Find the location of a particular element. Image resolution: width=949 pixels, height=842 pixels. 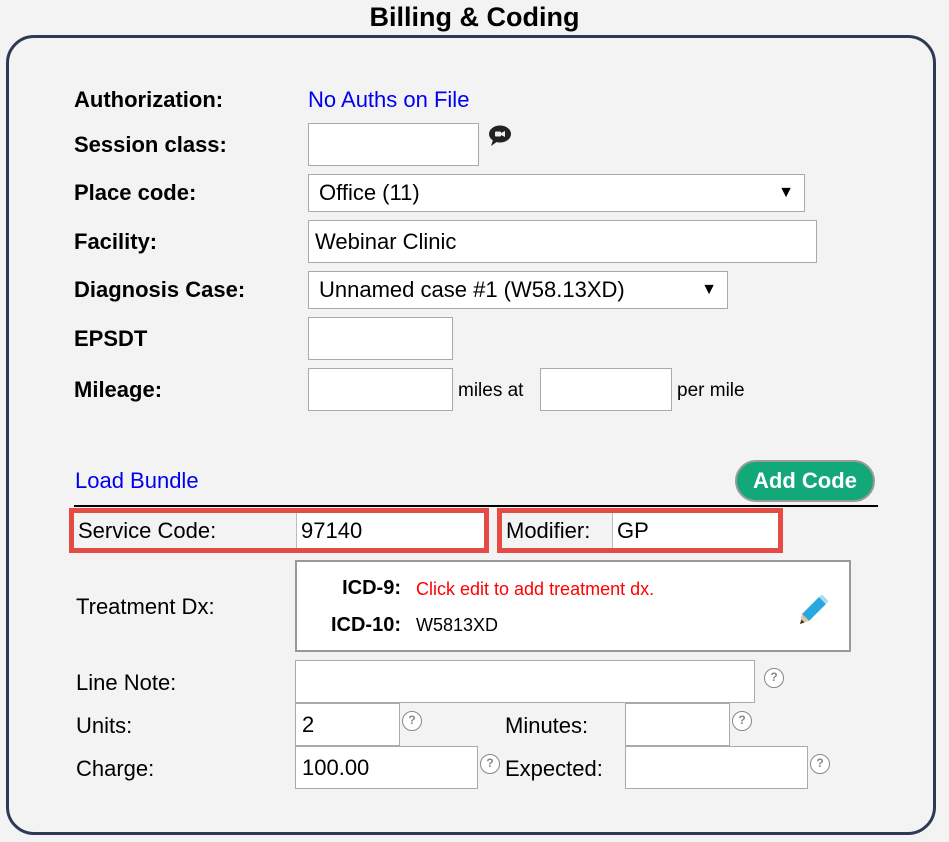

service-code-field: Service Code: 97140 is located at coordinates (279, 530).